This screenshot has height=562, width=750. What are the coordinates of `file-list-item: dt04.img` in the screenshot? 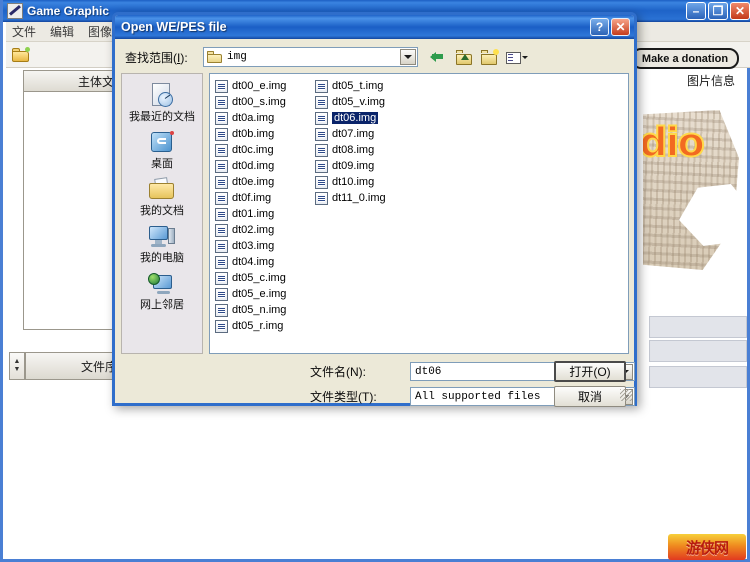 It's located at (262, 262).